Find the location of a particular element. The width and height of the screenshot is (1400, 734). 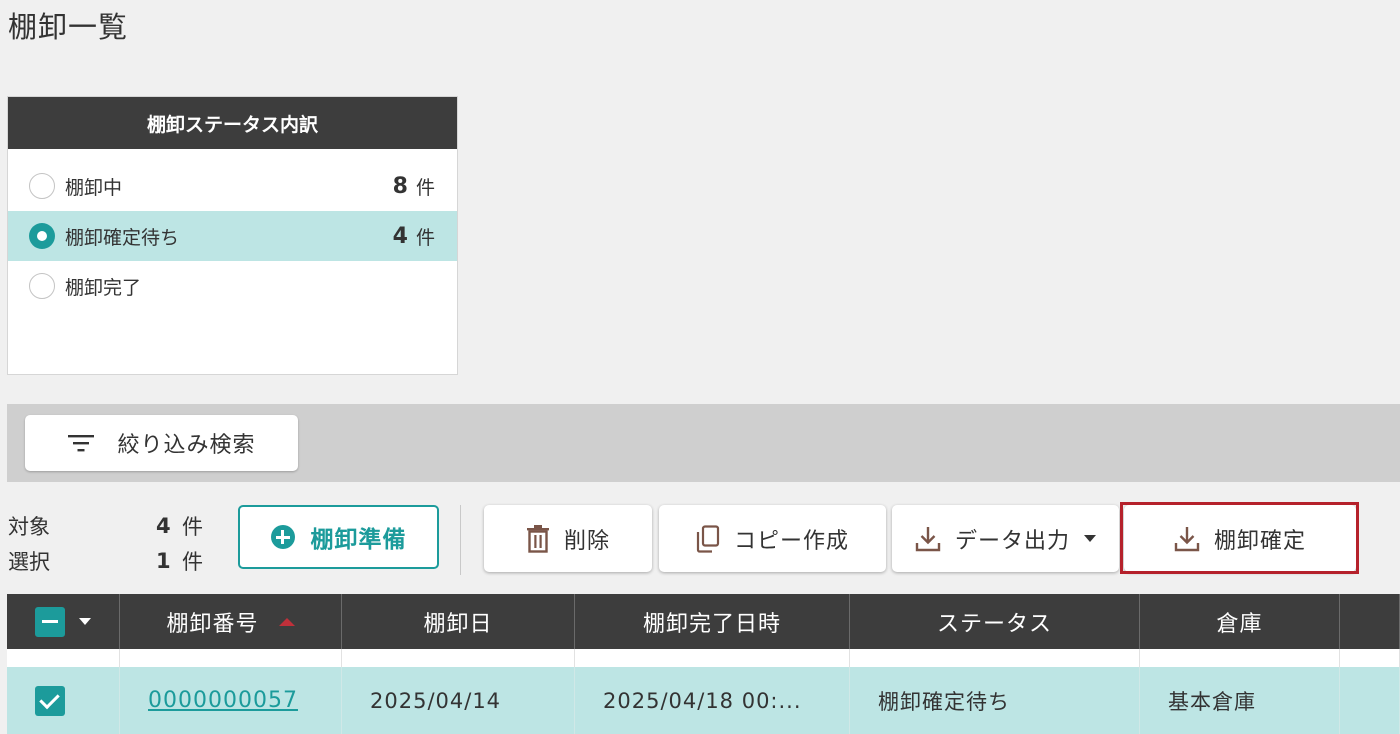

radio-selected-icon is located at coordinates (42, 236).